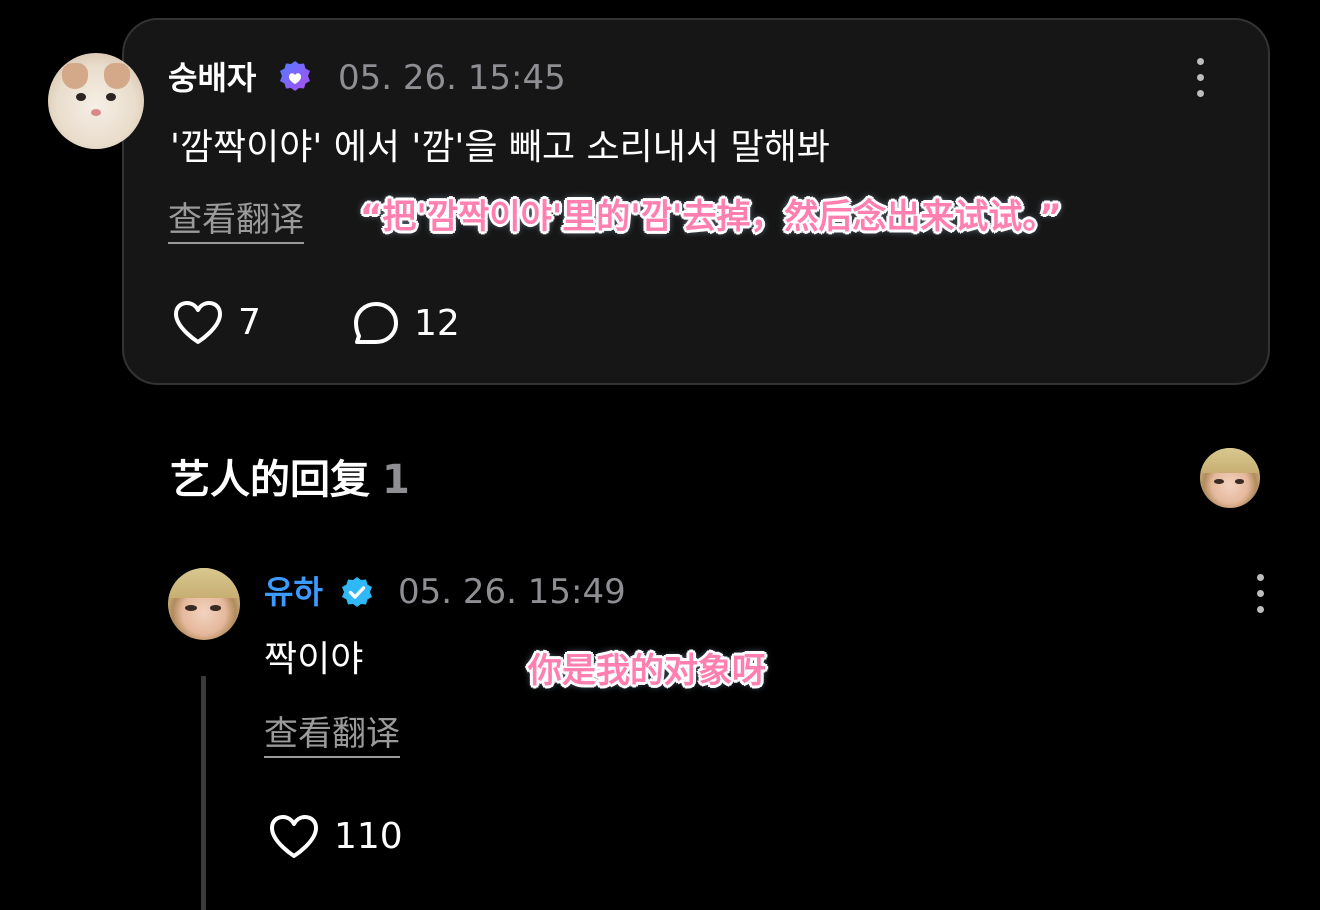 This screenshot has width=1320, height=910. What do you see at coordinates (500, 147) in the screenshot?
I see `post-text: '깜짝이야' 에서 '깜'을 빼고 소리내서 말해봐` at bounding box center [500, 147].